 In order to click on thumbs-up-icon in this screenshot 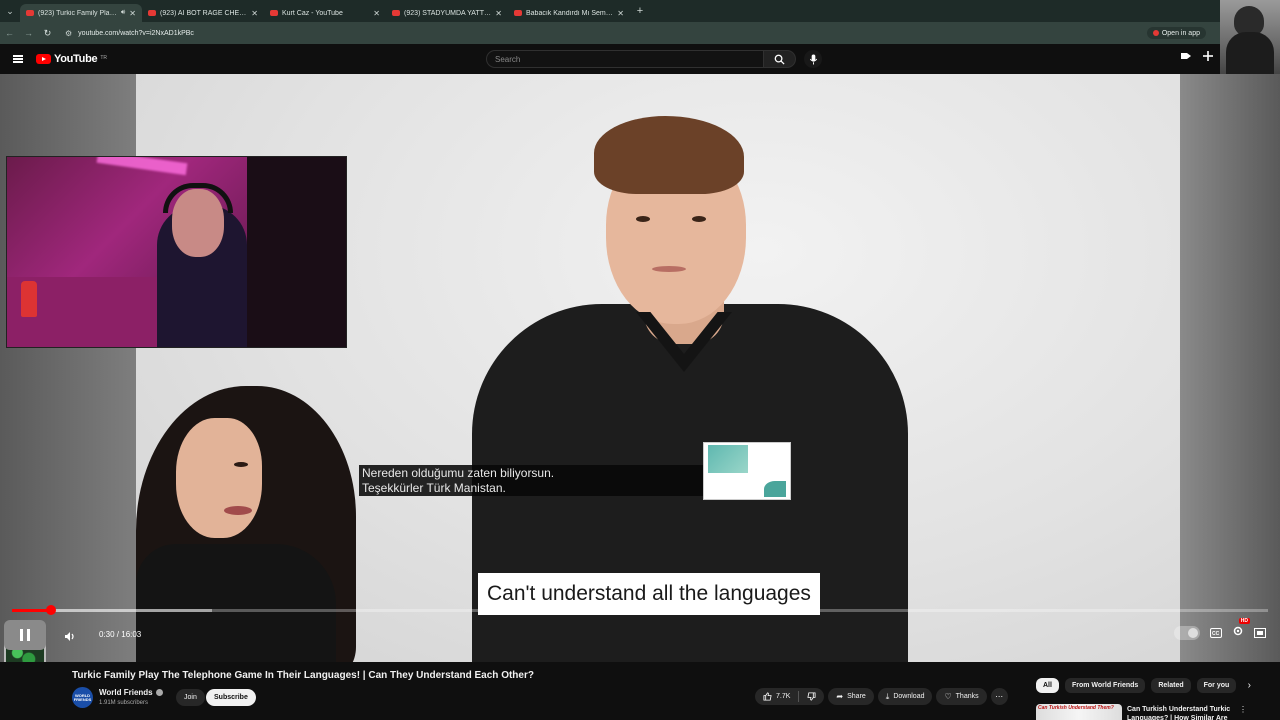, I will do `click(767, 696)`.